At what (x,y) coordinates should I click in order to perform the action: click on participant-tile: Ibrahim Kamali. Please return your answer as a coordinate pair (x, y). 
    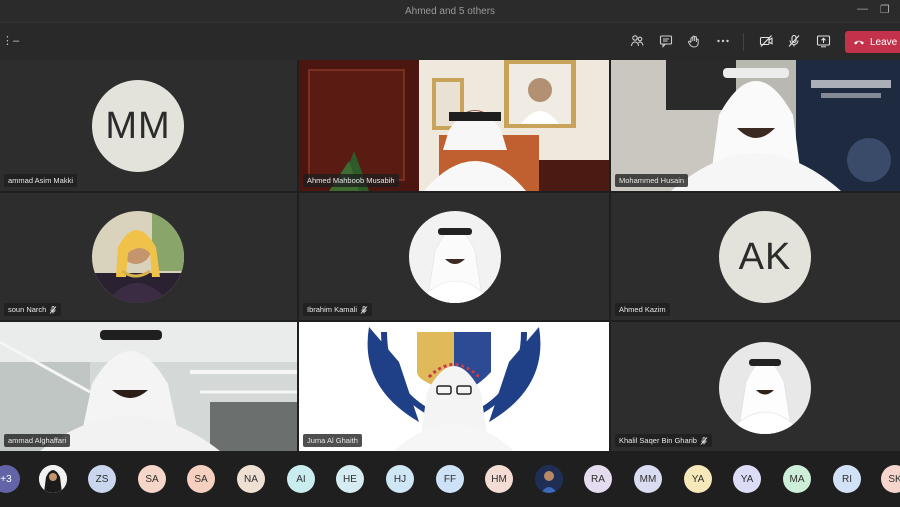
    Looking at the image, I should click on (454, 256).